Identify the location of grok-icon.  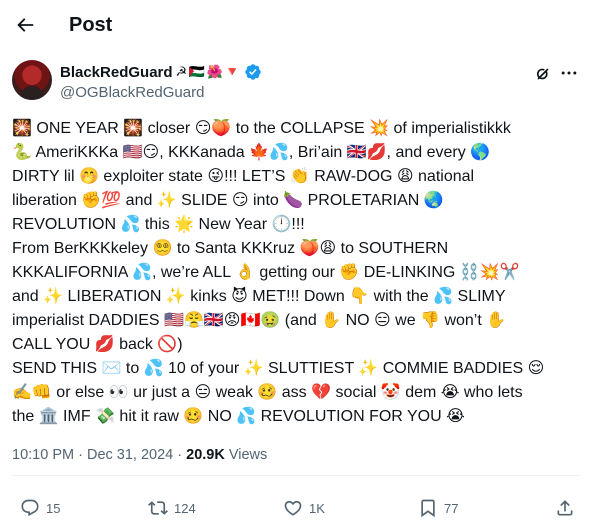
(543, 74).